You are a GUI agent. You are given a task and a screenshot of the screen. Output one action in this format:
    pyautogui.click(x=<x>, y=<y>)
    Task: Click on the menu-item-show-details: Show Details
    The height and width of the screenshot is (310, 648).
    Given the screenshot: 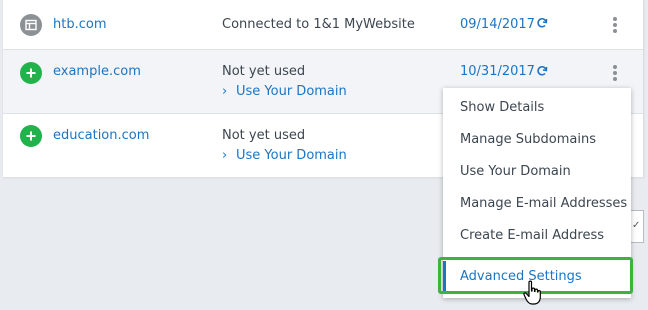 What is the action you would take?
    pyautogui.click(x=537, y=108)
    